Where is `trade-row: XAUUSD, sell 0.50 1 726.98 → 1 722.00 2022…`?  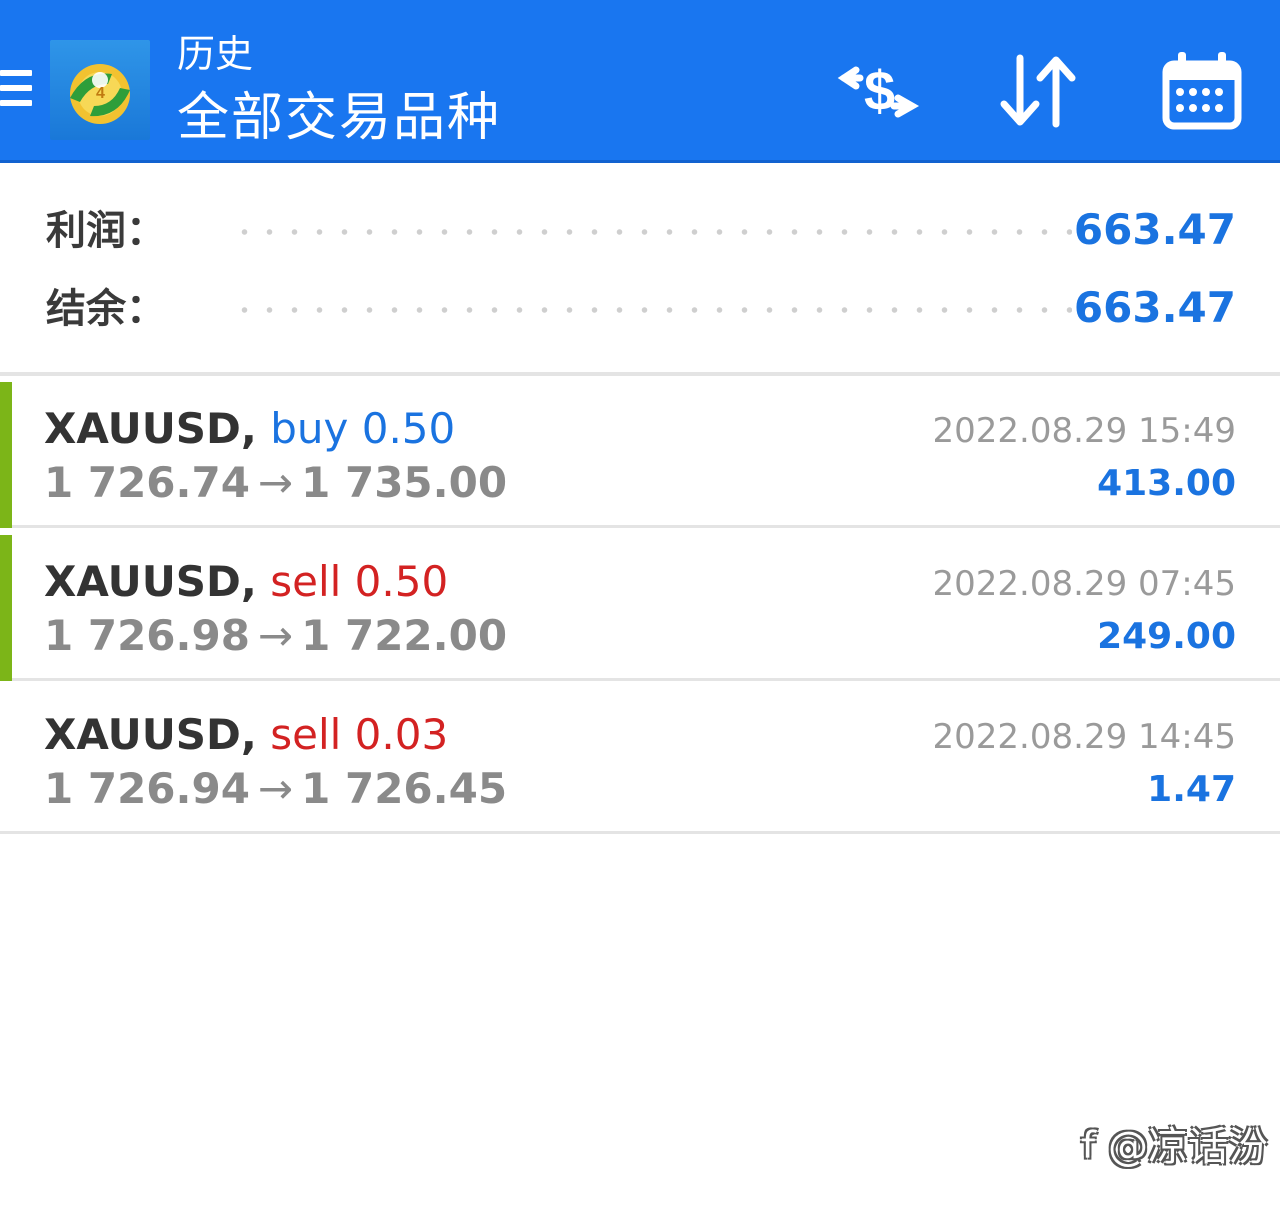
trade-row: XAUUSD, sell 0.50 1 726.98 → 1 722.00 2022… is located at coordinates (640, 606).